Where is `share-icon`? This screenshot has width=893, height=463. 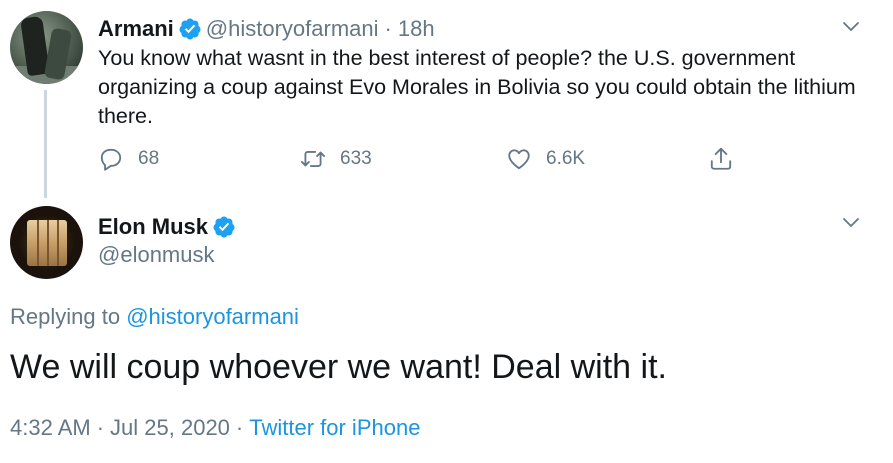
share-icon is located at coordinates (721, 158).